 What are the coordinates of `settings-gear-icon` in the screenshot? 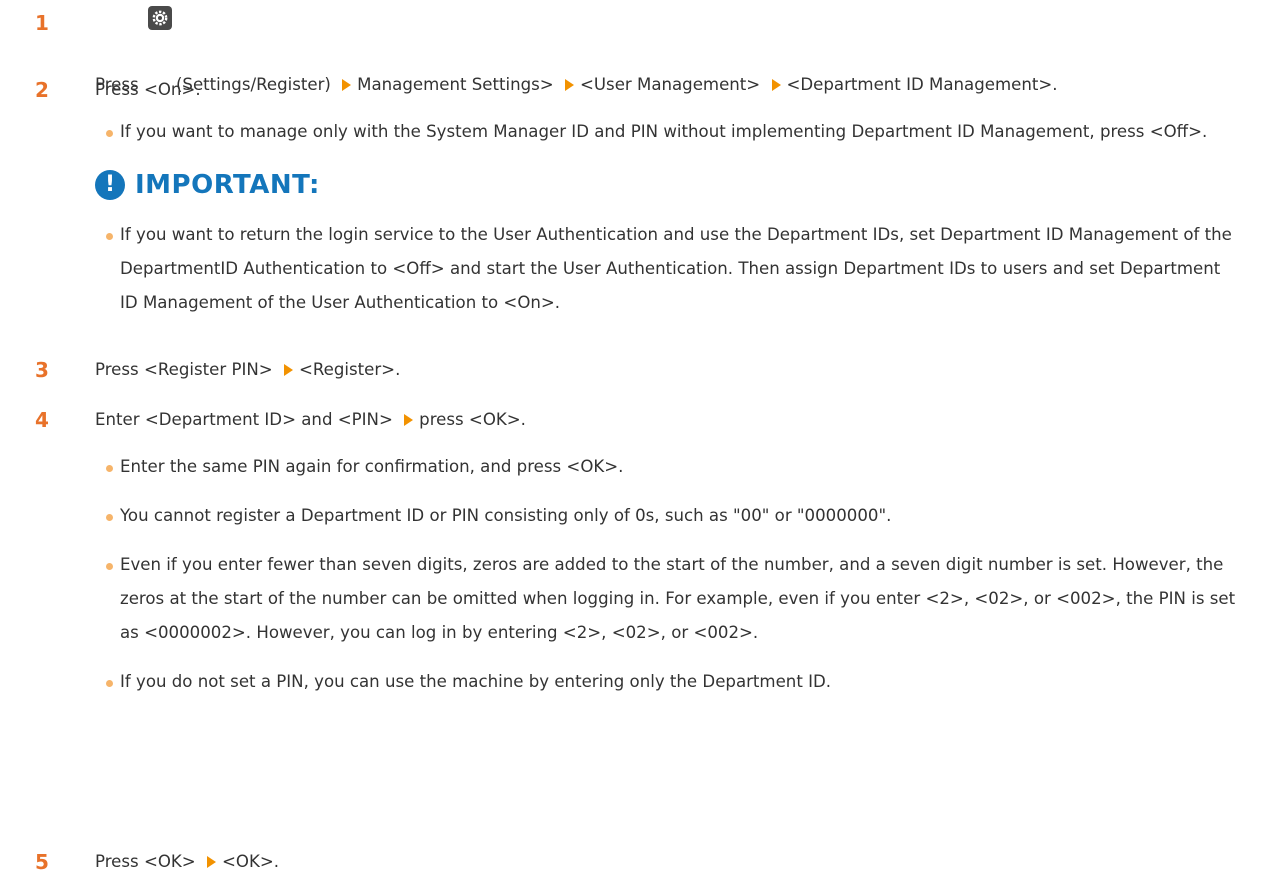 It's located at (159, 18).